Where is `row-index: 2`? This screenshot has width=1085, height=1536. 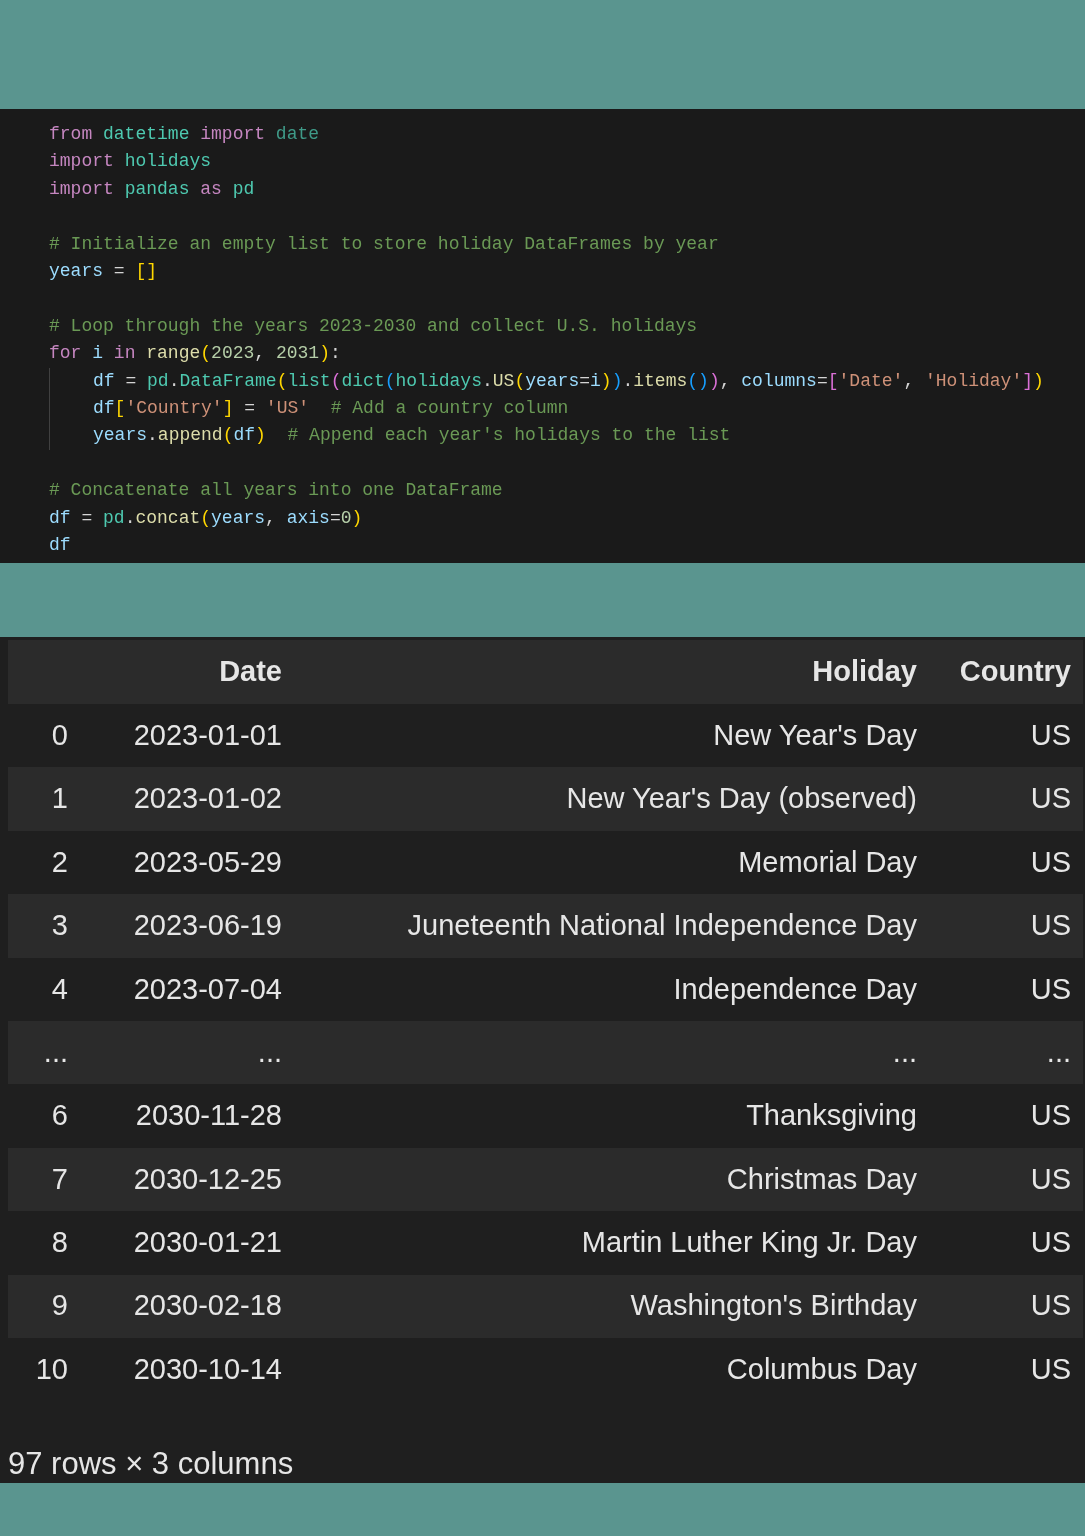 row-index: 2 is located at coordinates (40, 862).